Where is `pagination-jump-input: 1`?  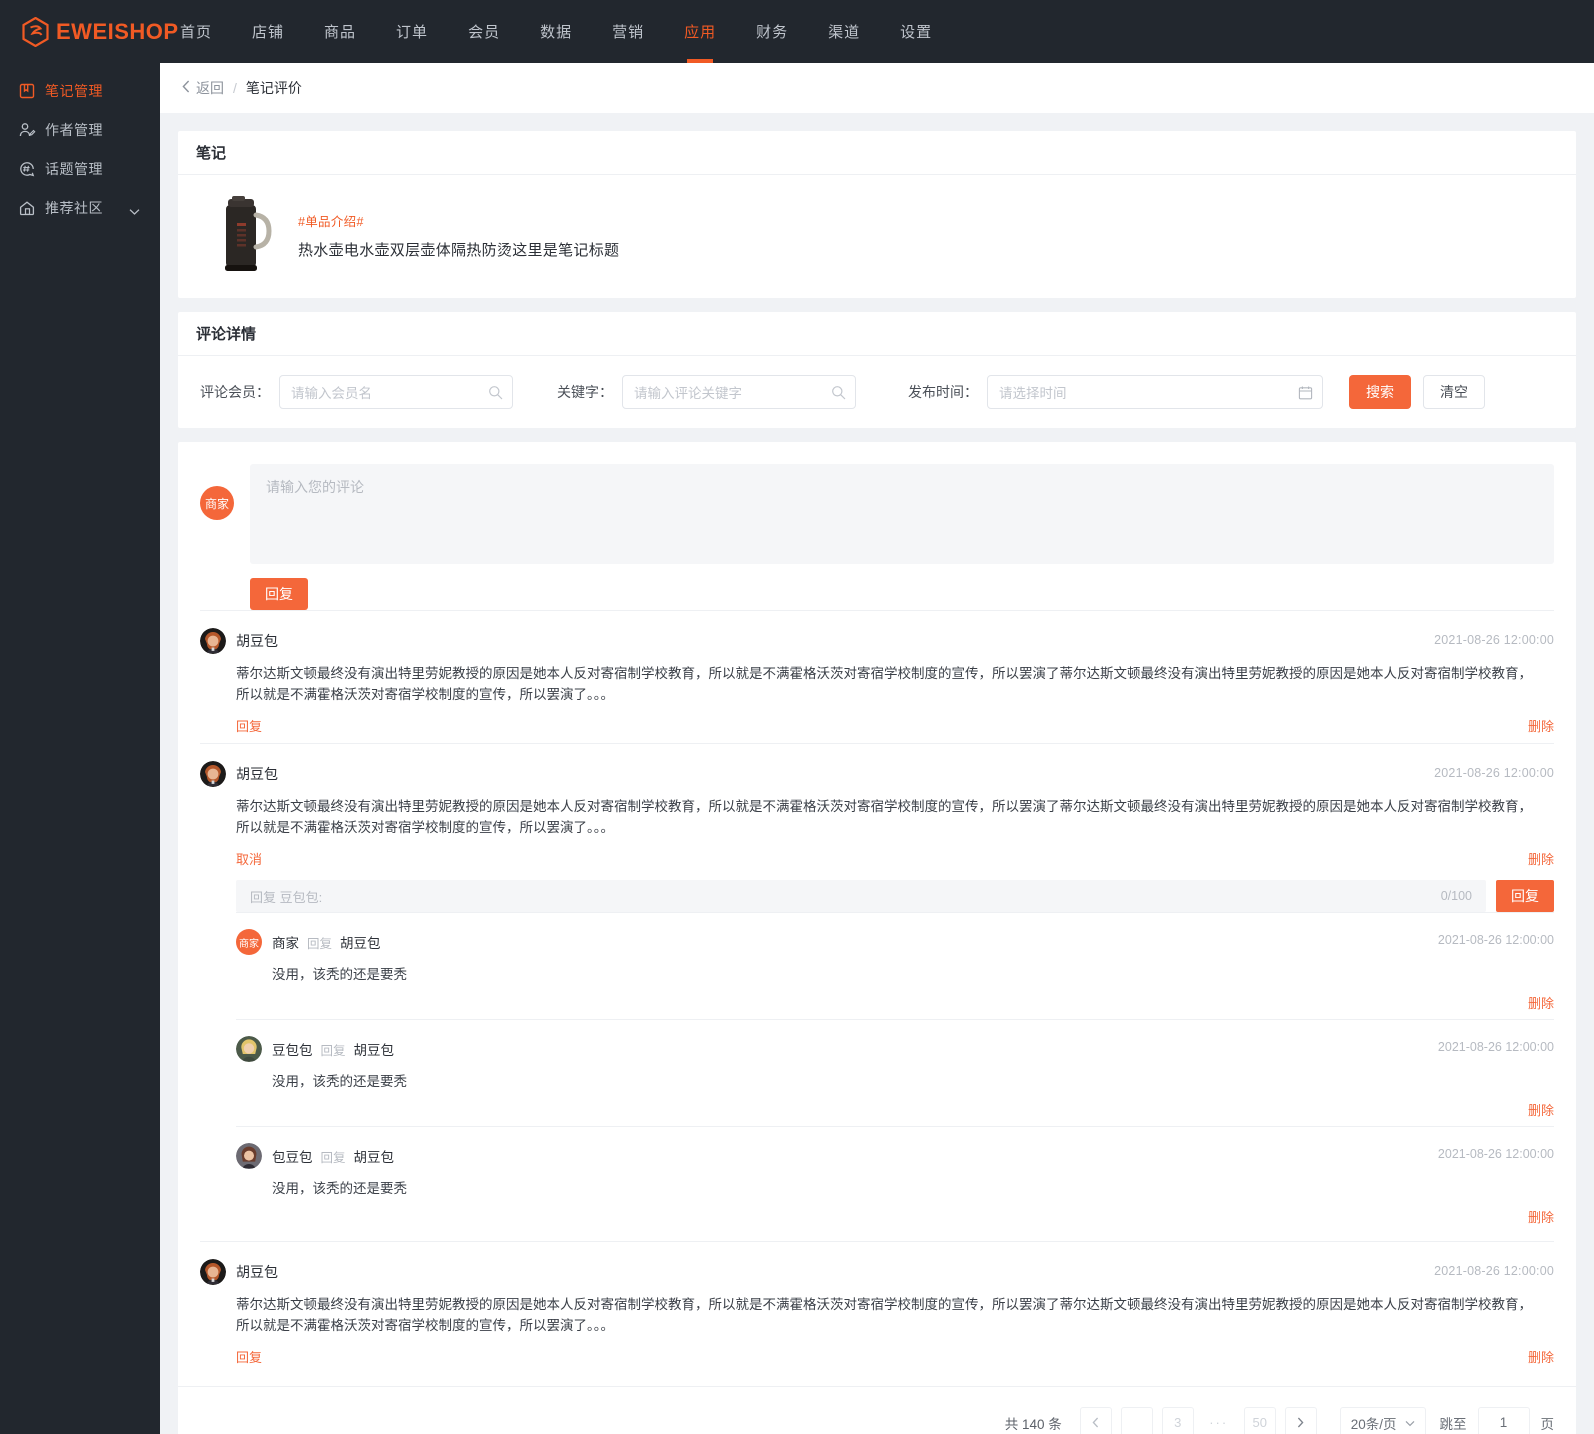
pagination-jump-input: 1 is located at coordinates (1503, 1420).